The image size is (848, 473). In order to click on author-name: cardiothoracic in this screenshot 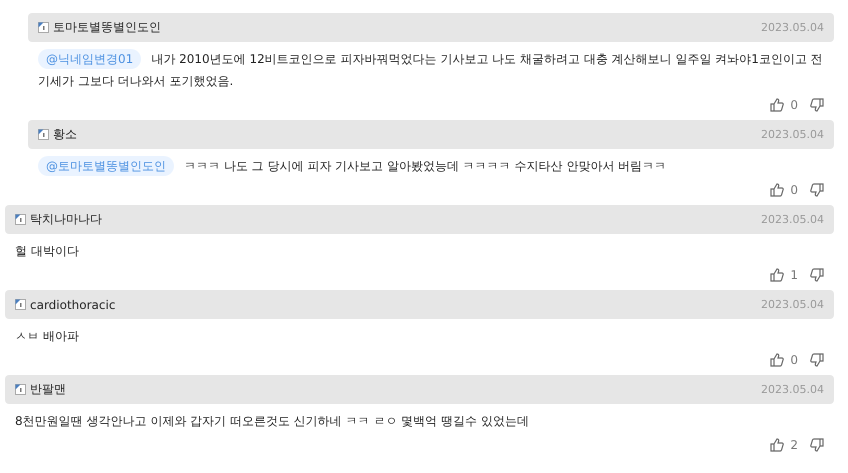, I will do `click(73, 305)`.